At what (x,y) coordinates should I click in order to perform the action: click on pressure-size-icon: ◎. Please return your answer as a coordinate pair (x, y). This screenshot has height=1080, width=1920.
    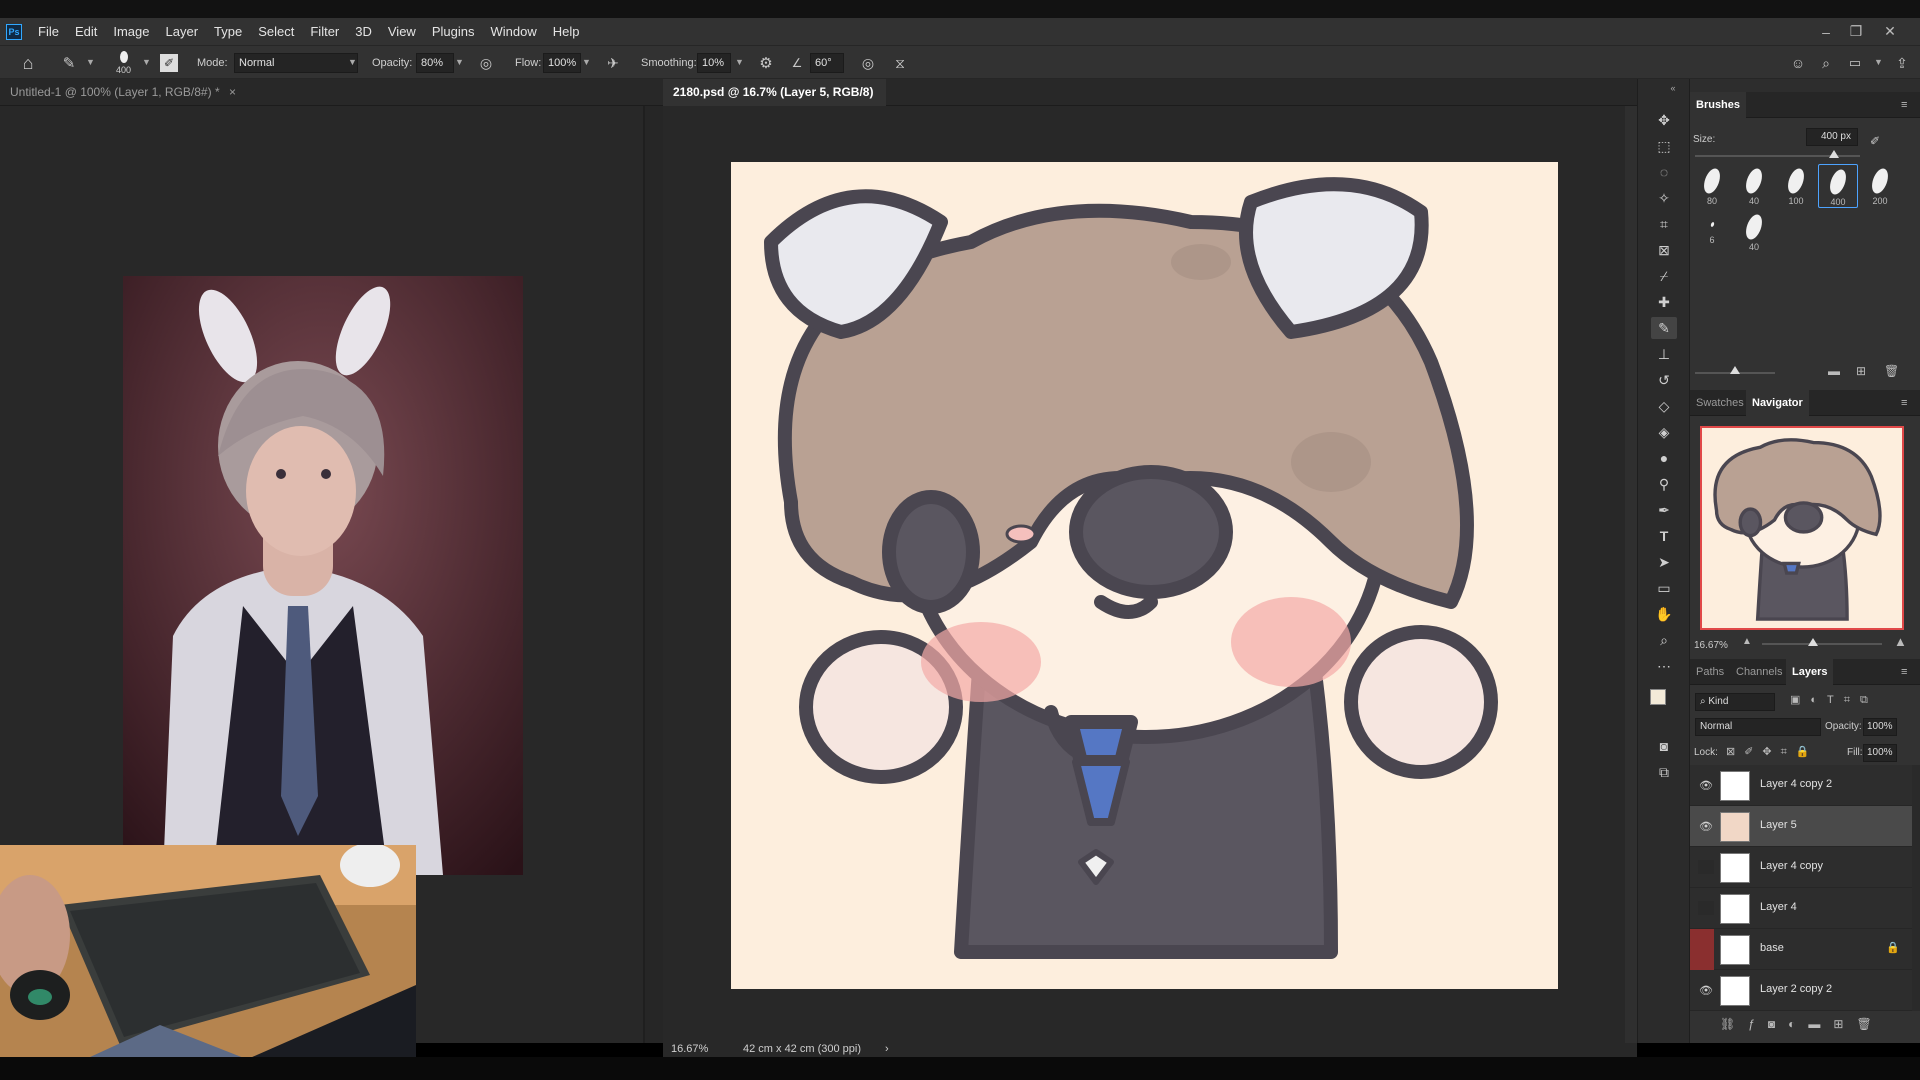
    Looking at the image, I should click on (868, 63).